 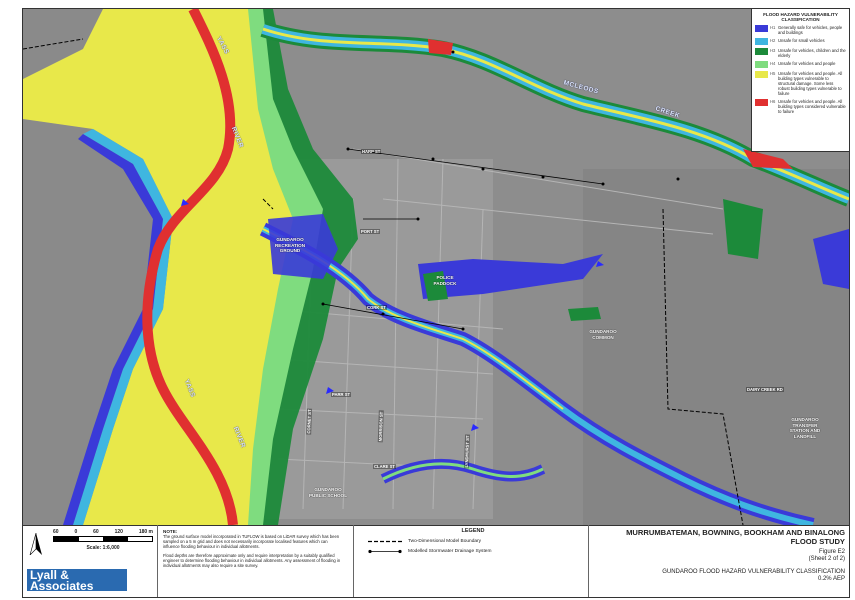 What do you see at coordinates (62, 586) in the screenshot?
I see `logo-line-2: Associates` at bounding box center [62, 586].